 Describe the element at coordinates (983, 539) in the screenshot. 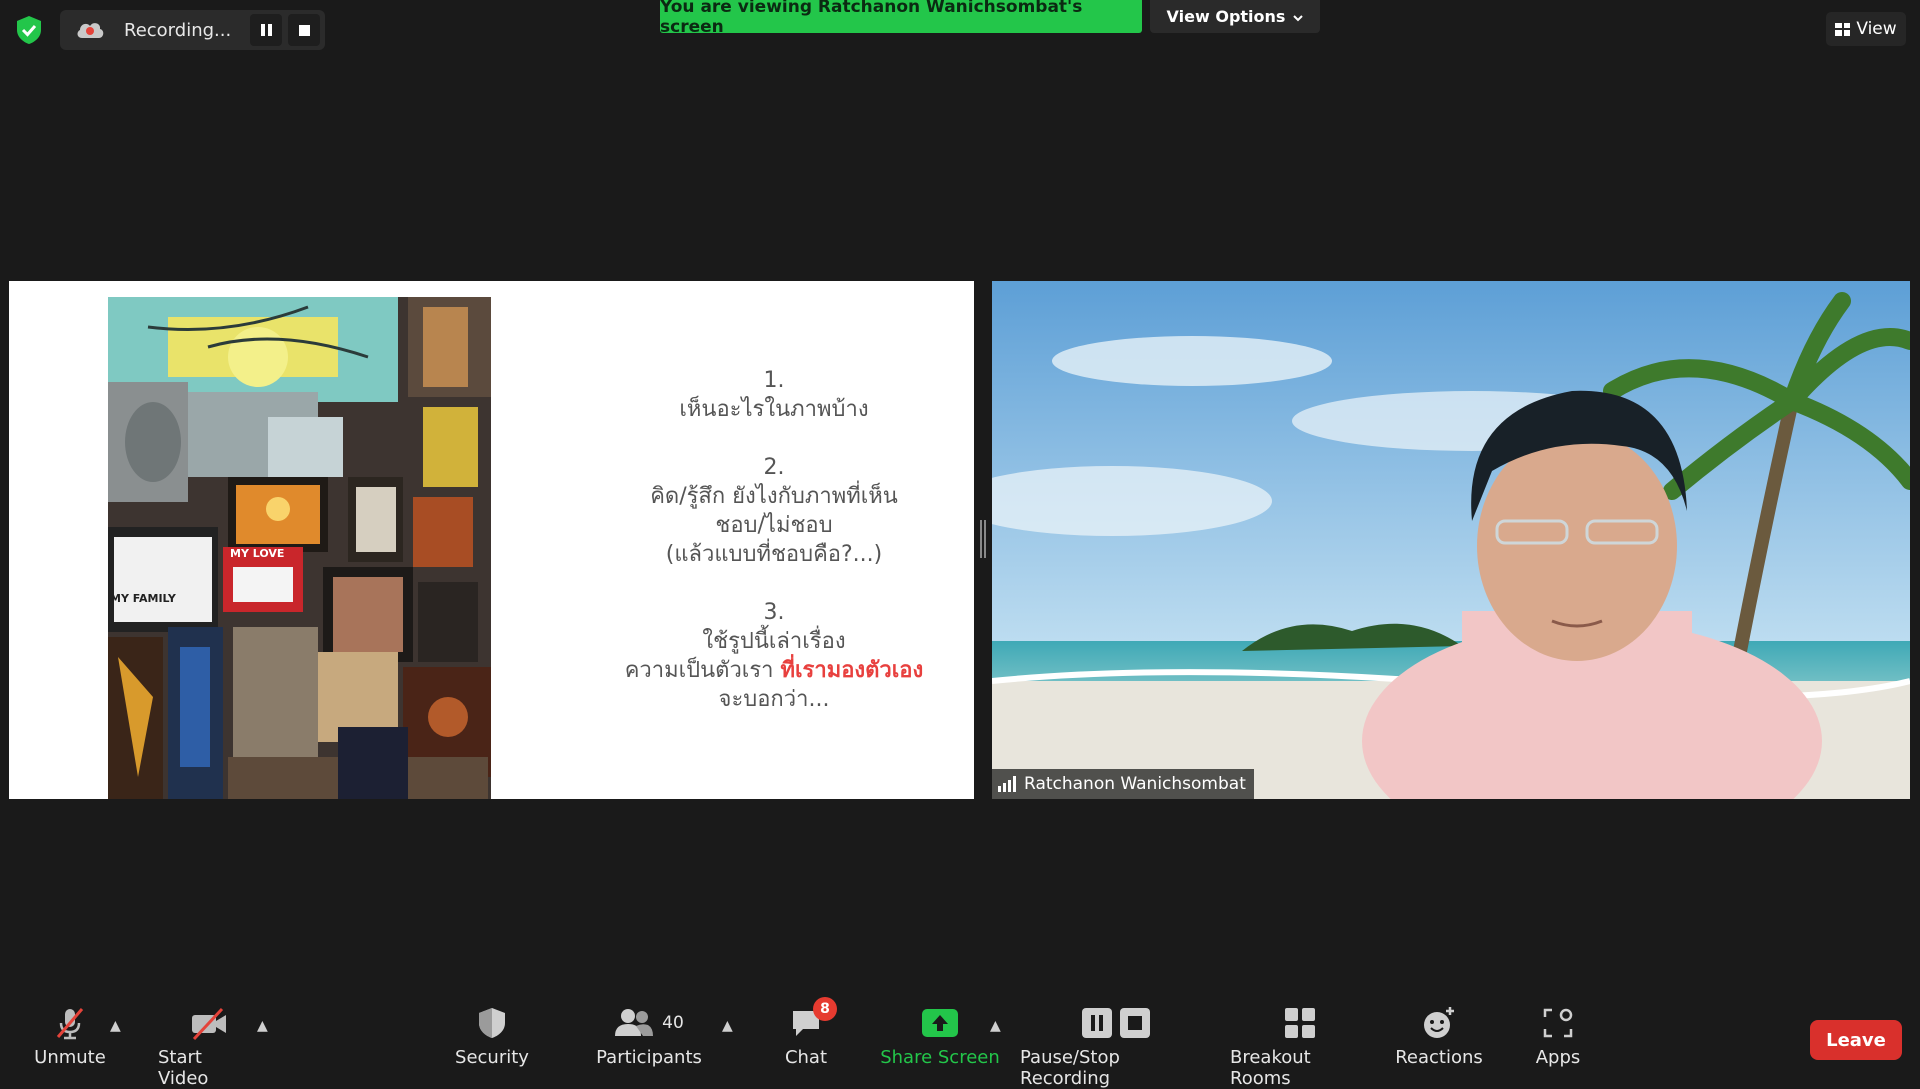

I see `split-resize-handle` at that location.